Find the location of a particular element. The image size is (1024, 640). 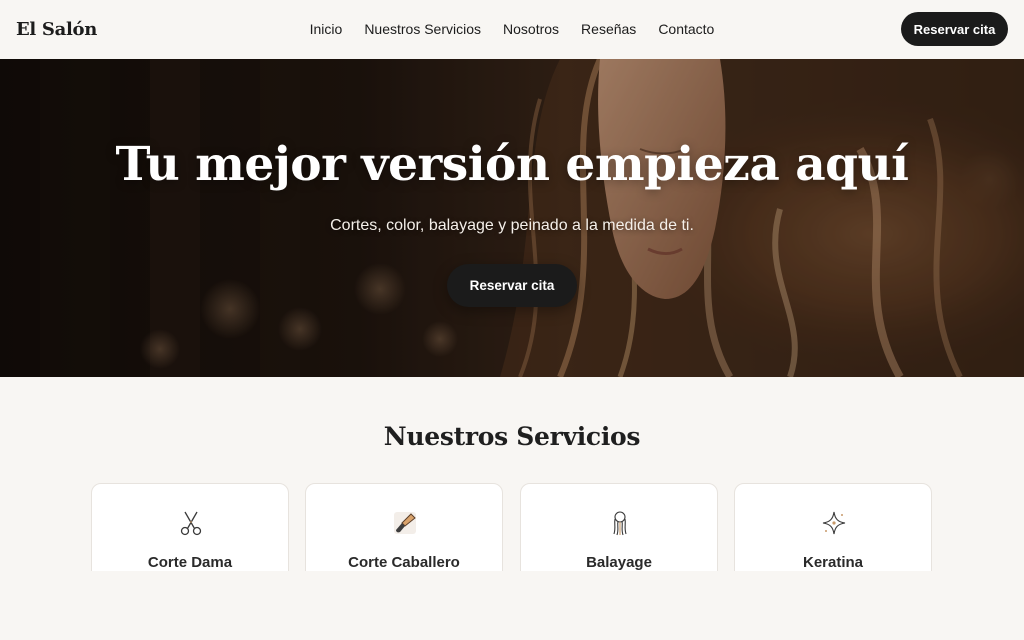

service-name: Balayage is located at coordinates (619, 562).